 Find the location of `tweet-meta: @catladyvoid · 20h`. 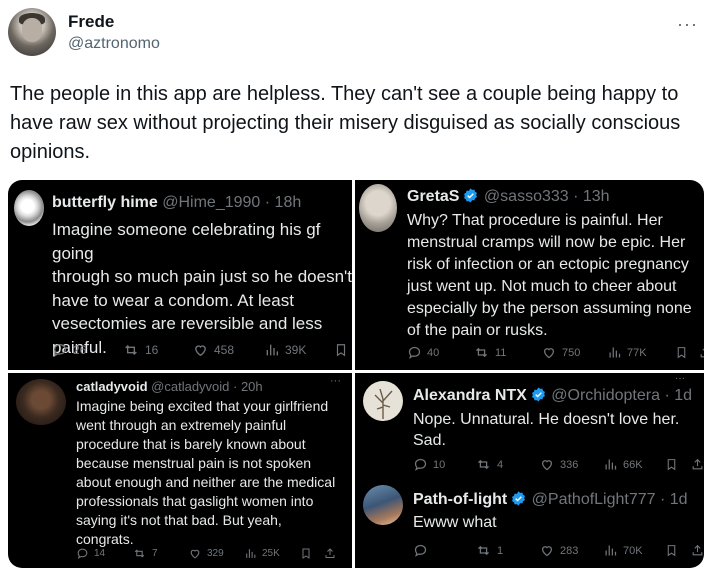

tweet-meta: @catladyvoid · 20h is located at coordinates (207, 386).